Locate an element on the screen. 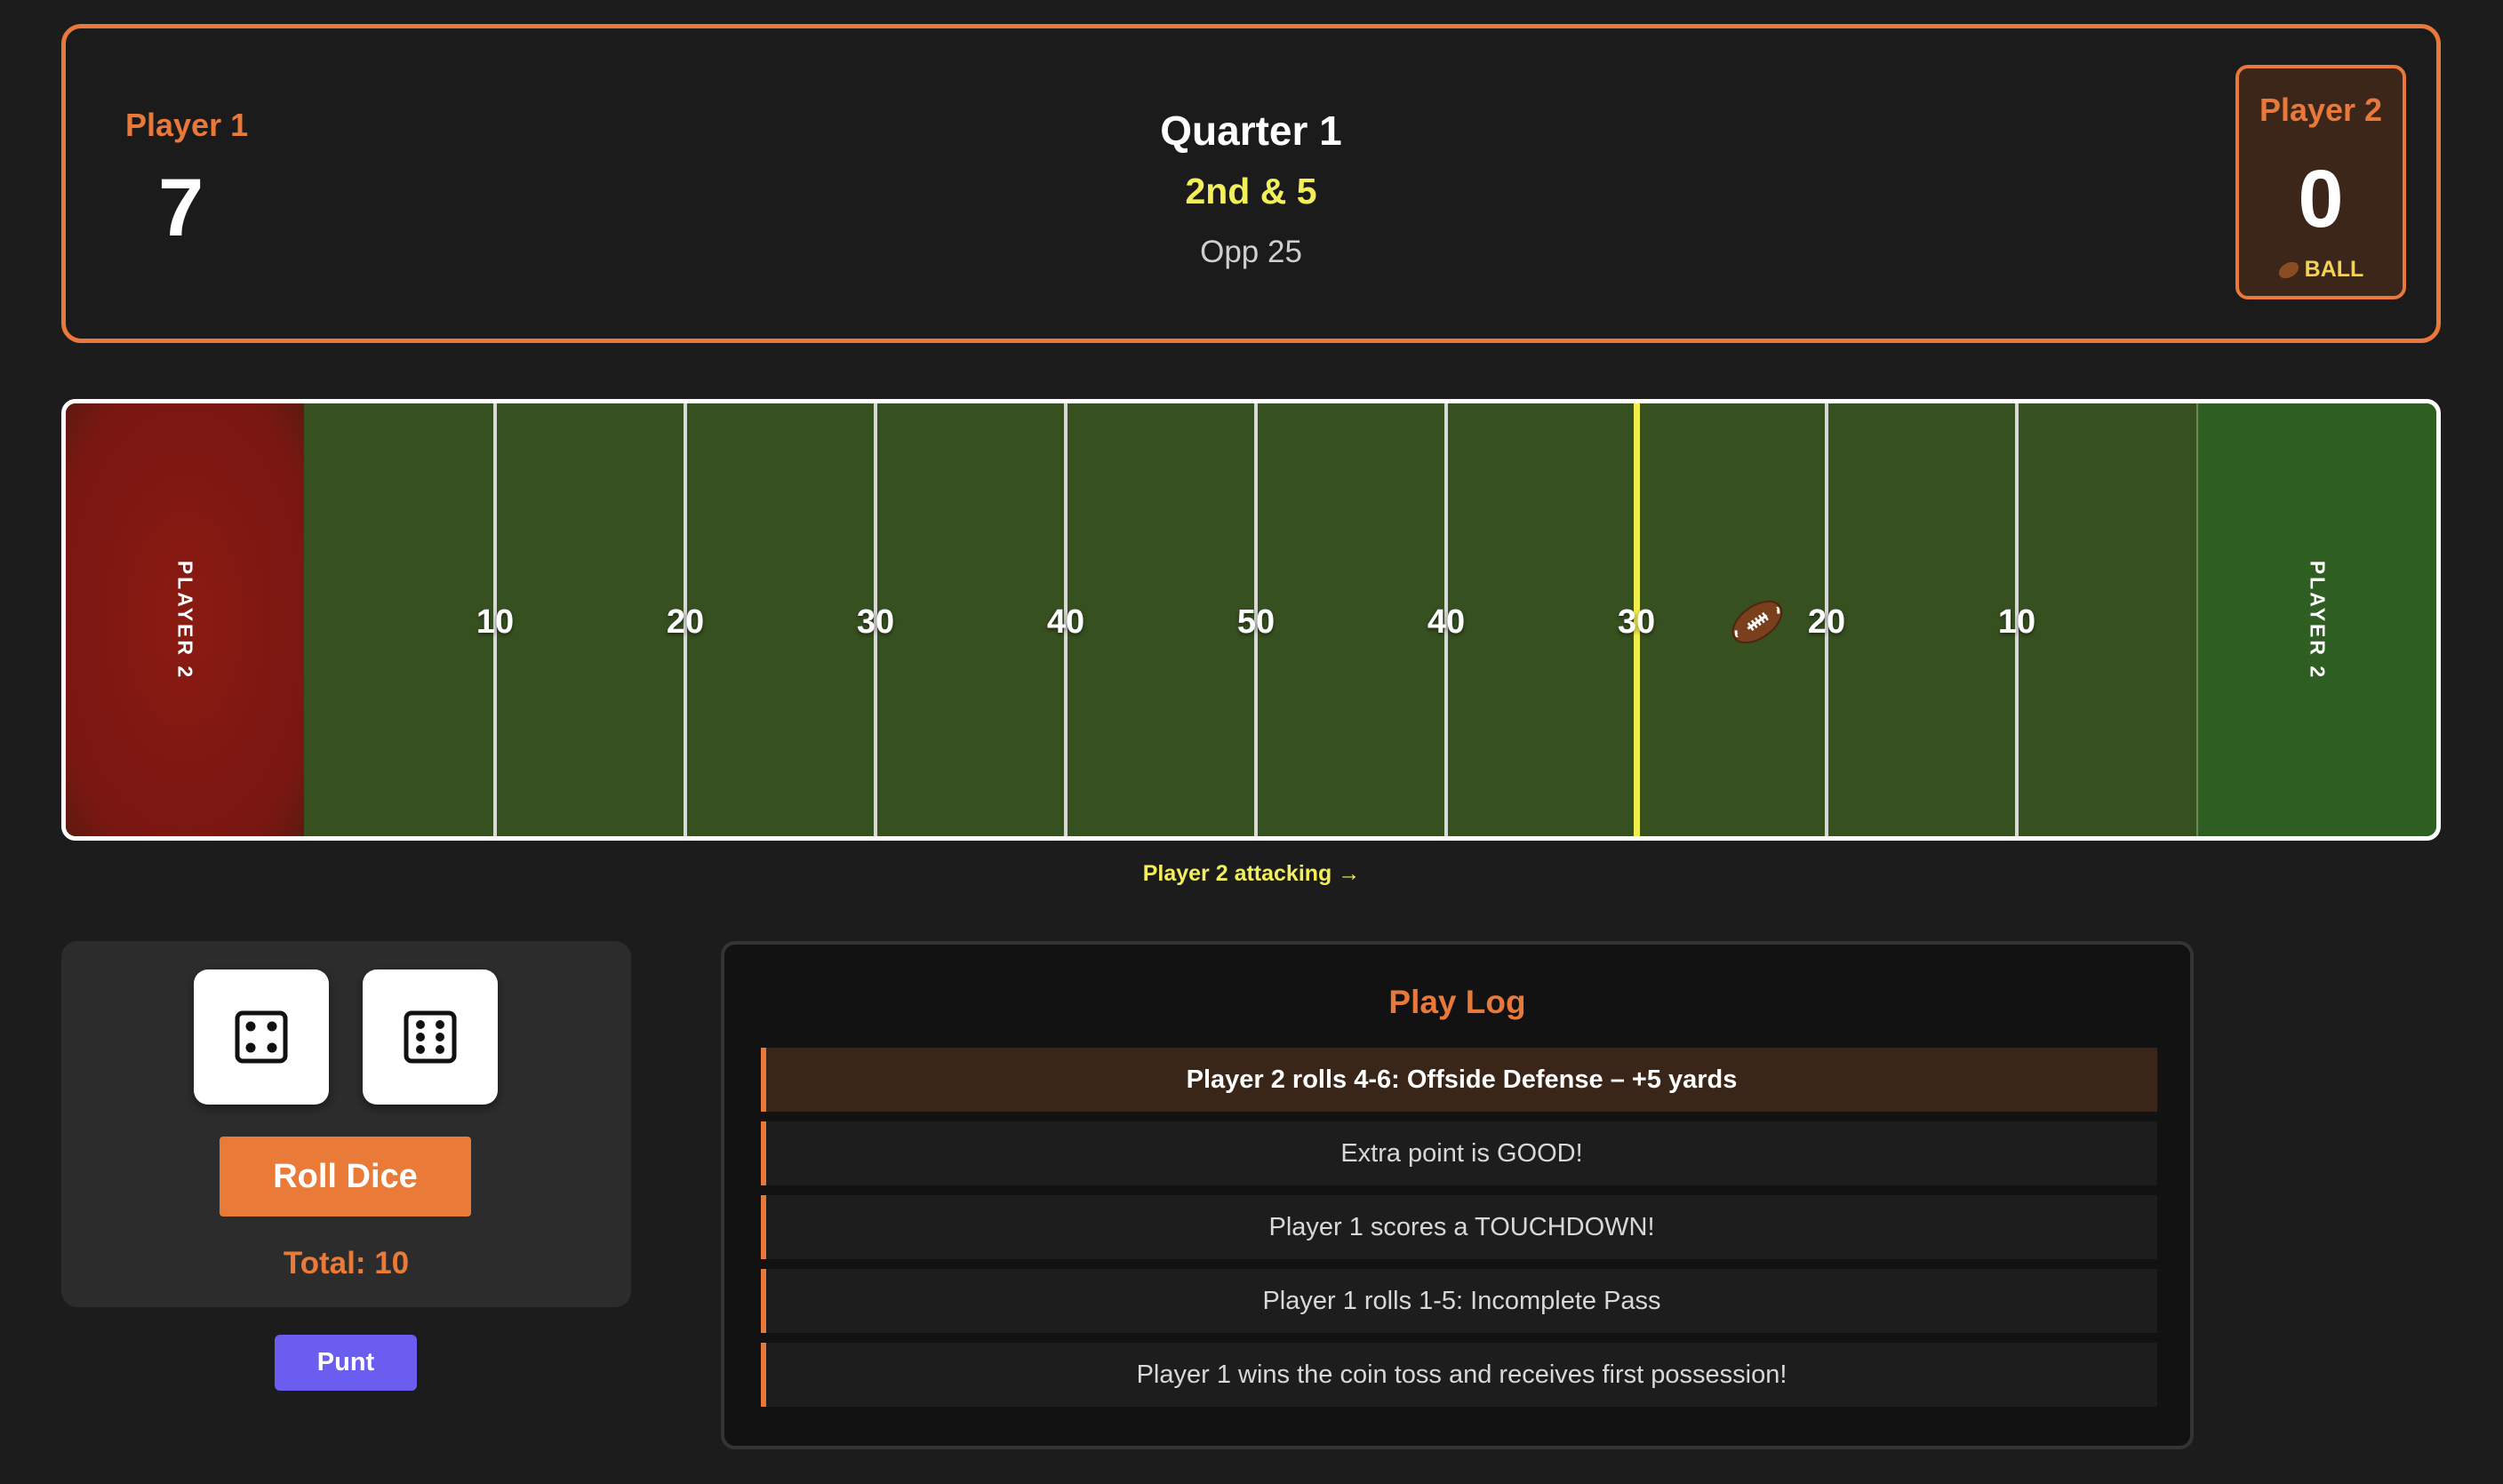 This screenshot has width=2503, height=1484. right-endzone: PLAYER 2 is located at coordinates (2316, 620).